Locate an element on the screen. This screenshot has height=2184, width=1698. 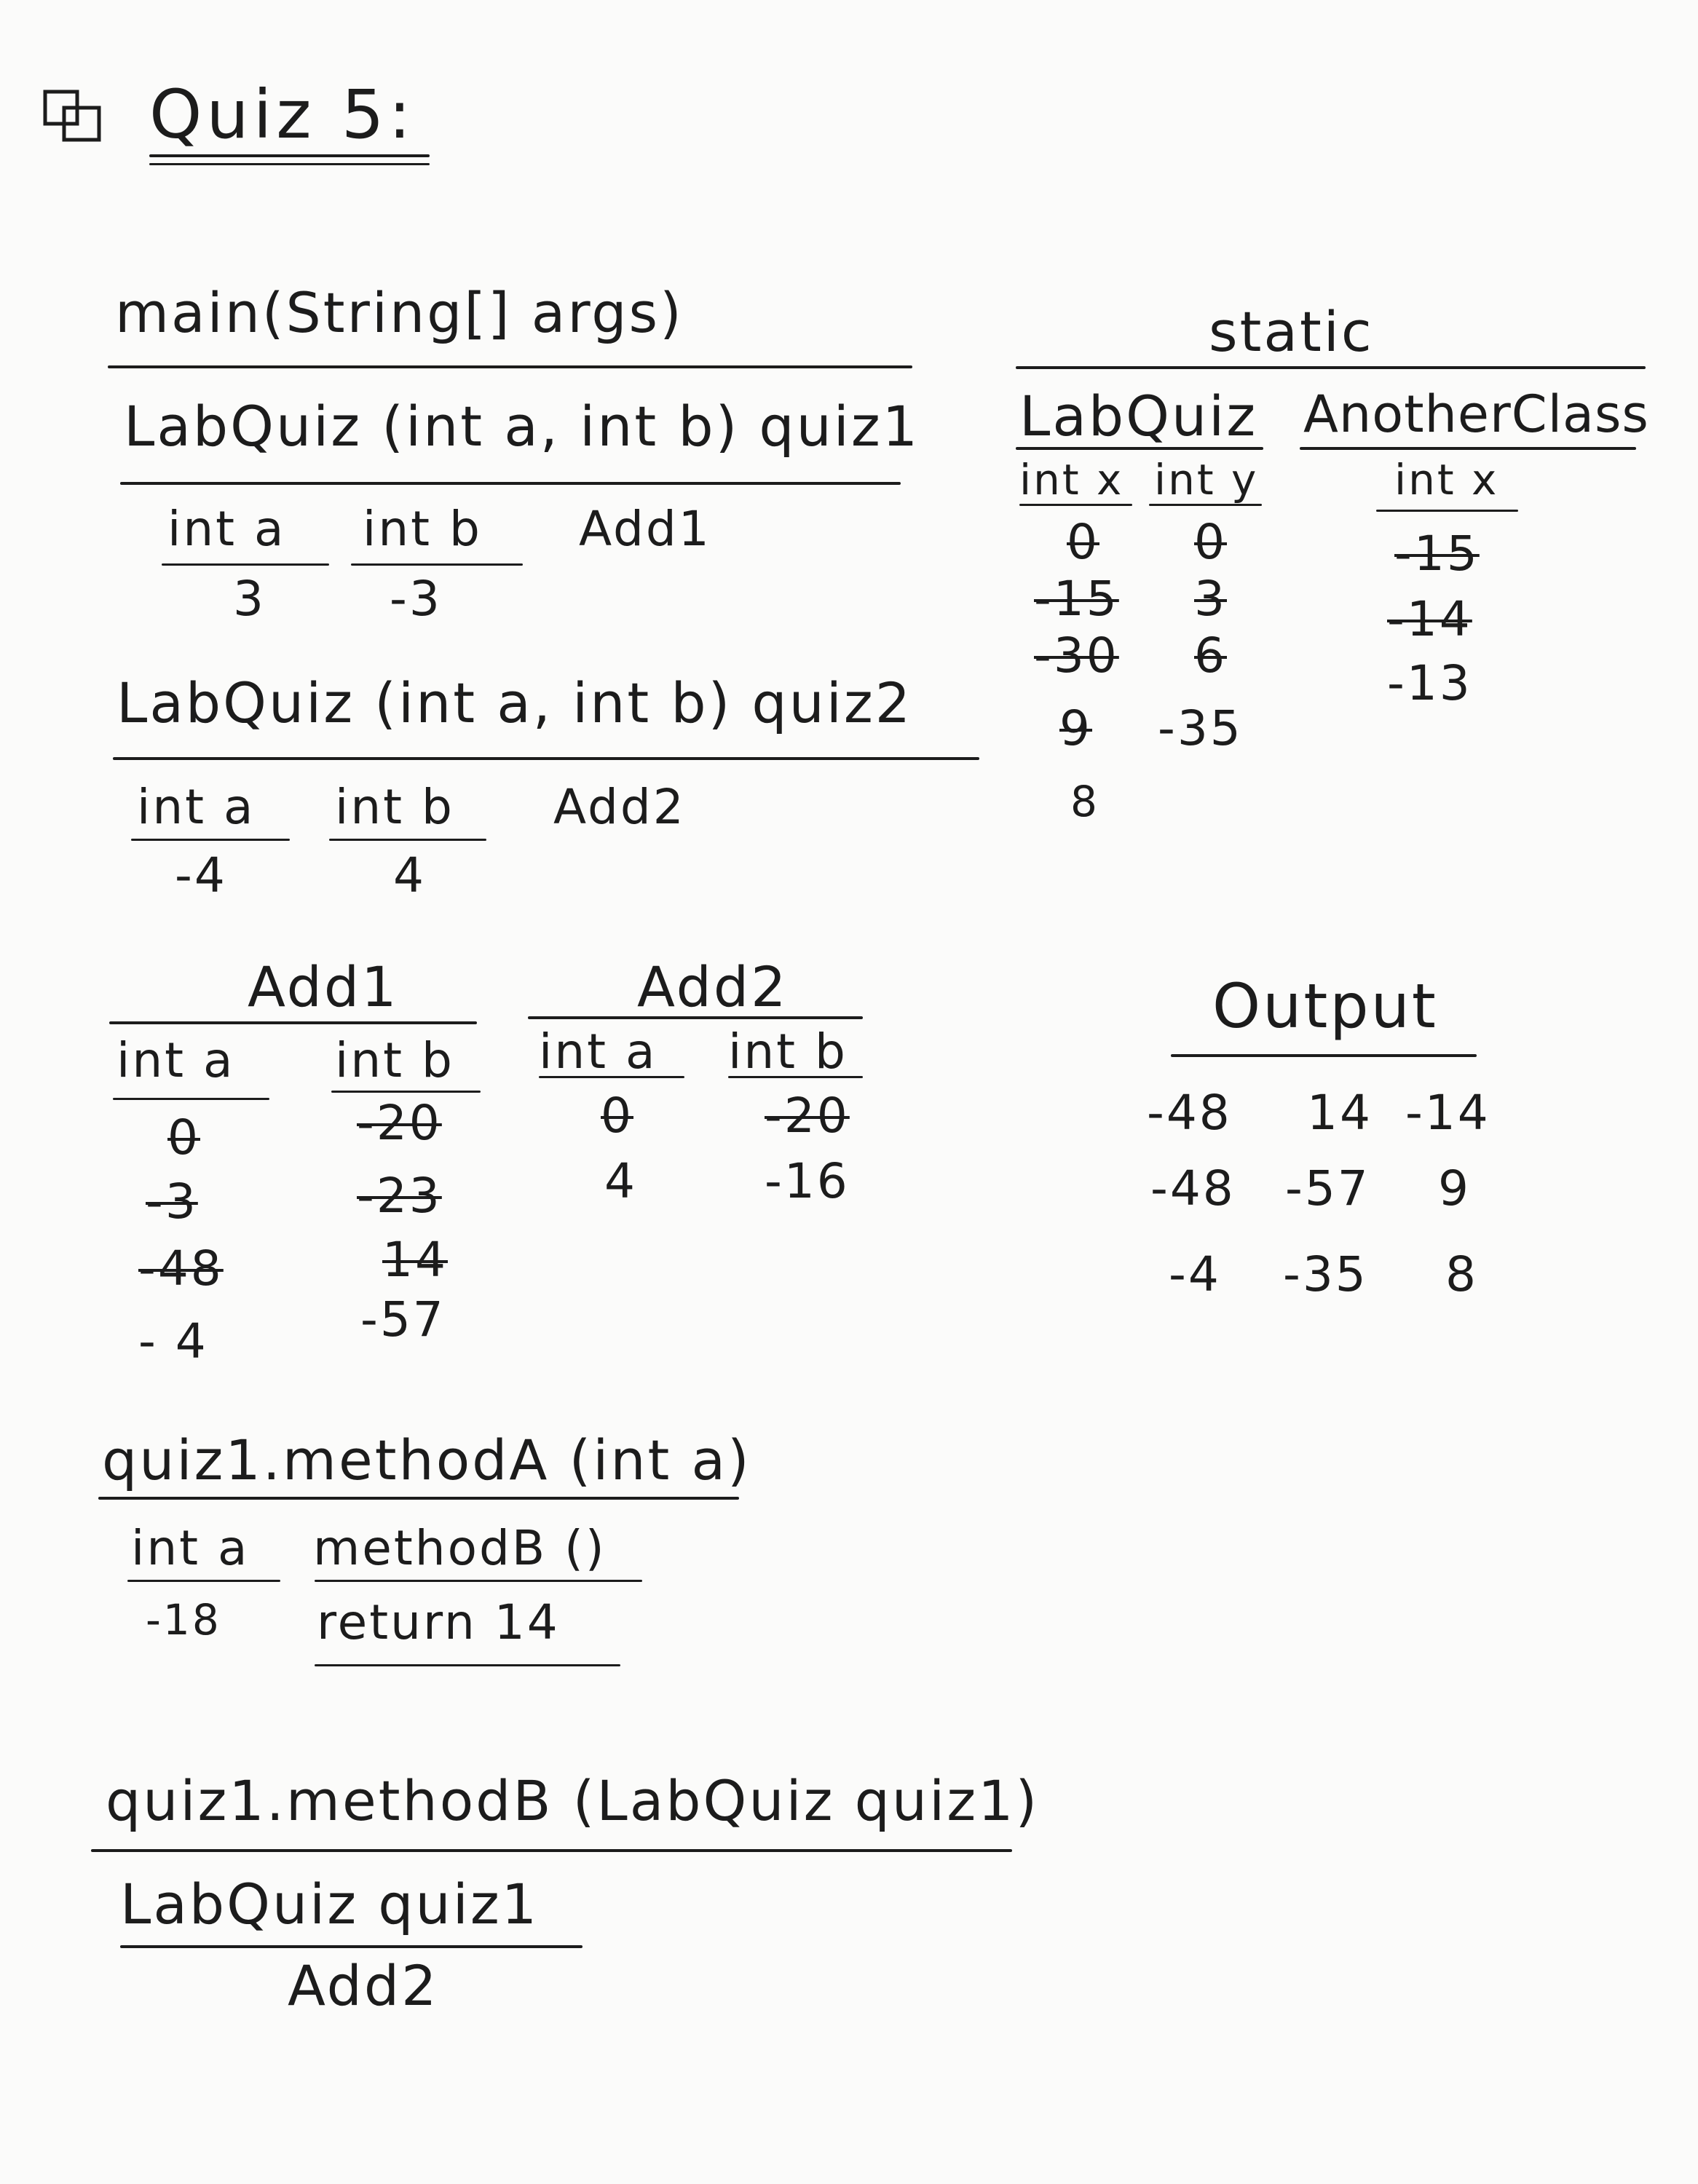
quiz1-rule is located at coordinates (510, 483).